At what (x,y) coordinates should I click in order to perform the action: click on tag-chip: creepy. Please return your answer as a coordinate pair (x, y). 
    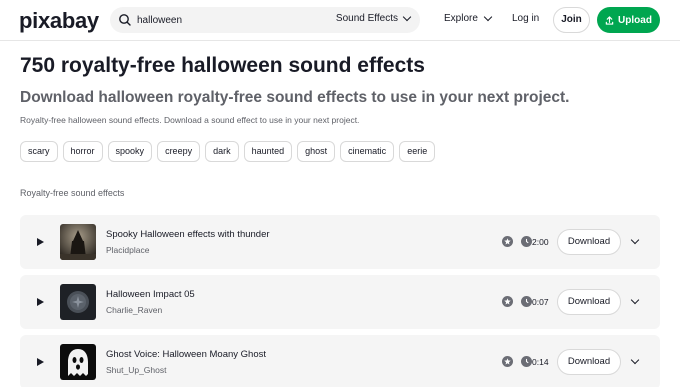
    Looking at the image, I should click on (179, 151).